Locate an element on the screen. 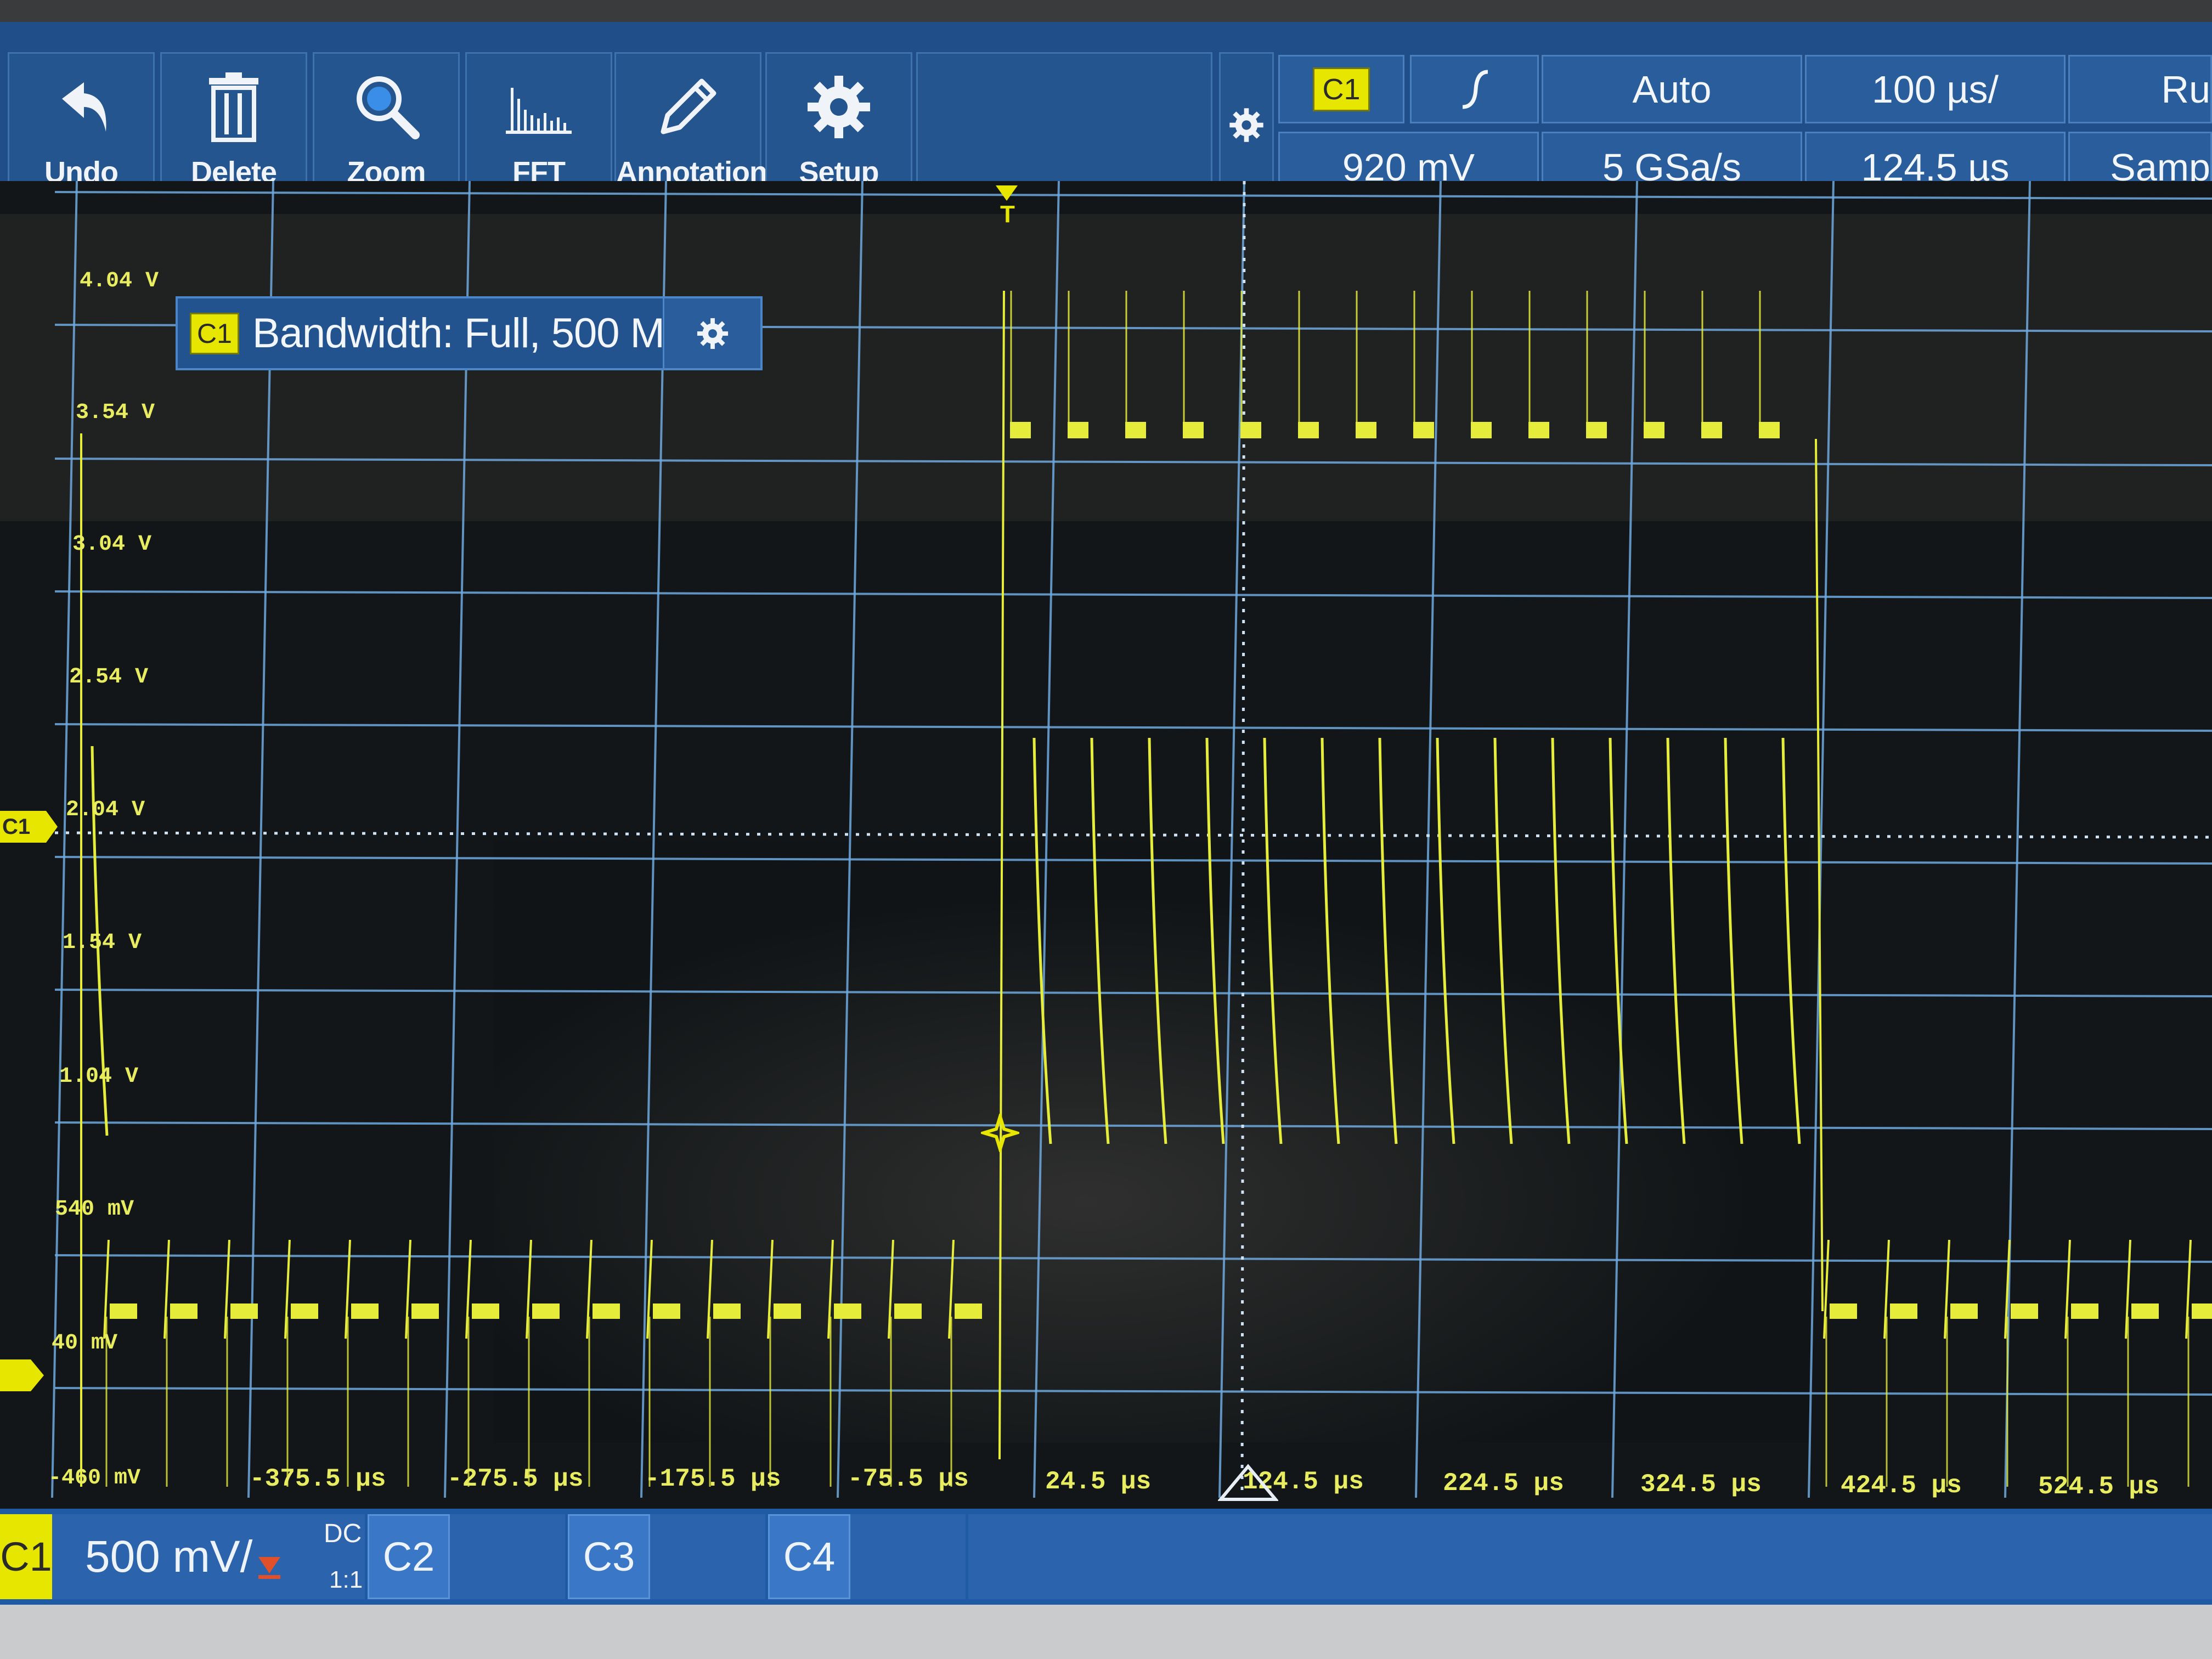 The height and width of the screenshot is (1659, 2212). fft-button: FFT is located at coordinates (538, 125).